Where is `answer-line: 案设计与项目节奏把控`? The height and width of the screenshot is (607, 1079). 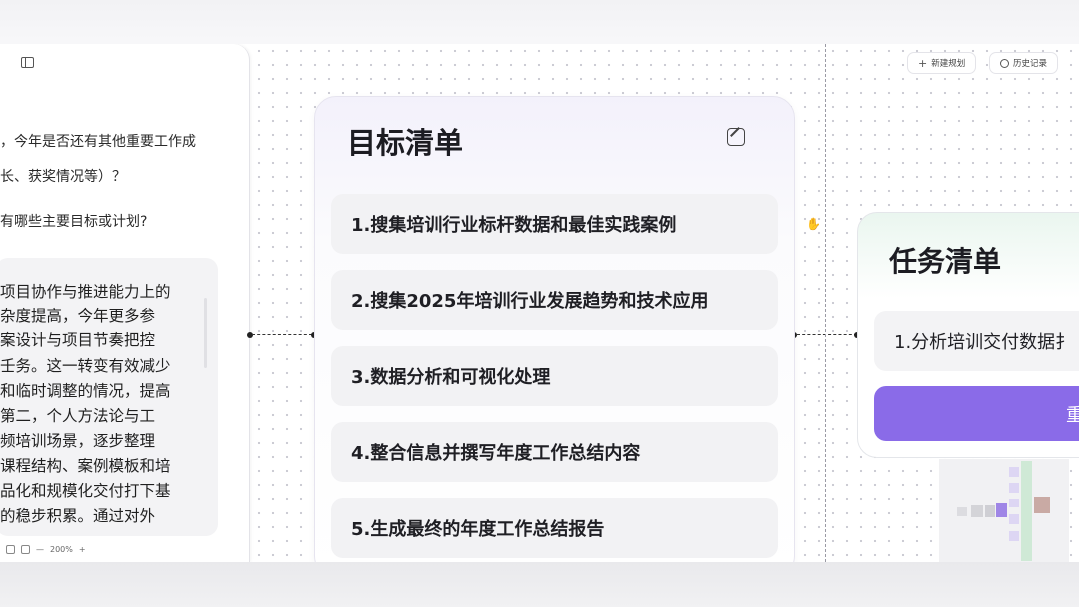 answer-line: 案设计与项目节奏把控 is located at coordinates (78, 340).